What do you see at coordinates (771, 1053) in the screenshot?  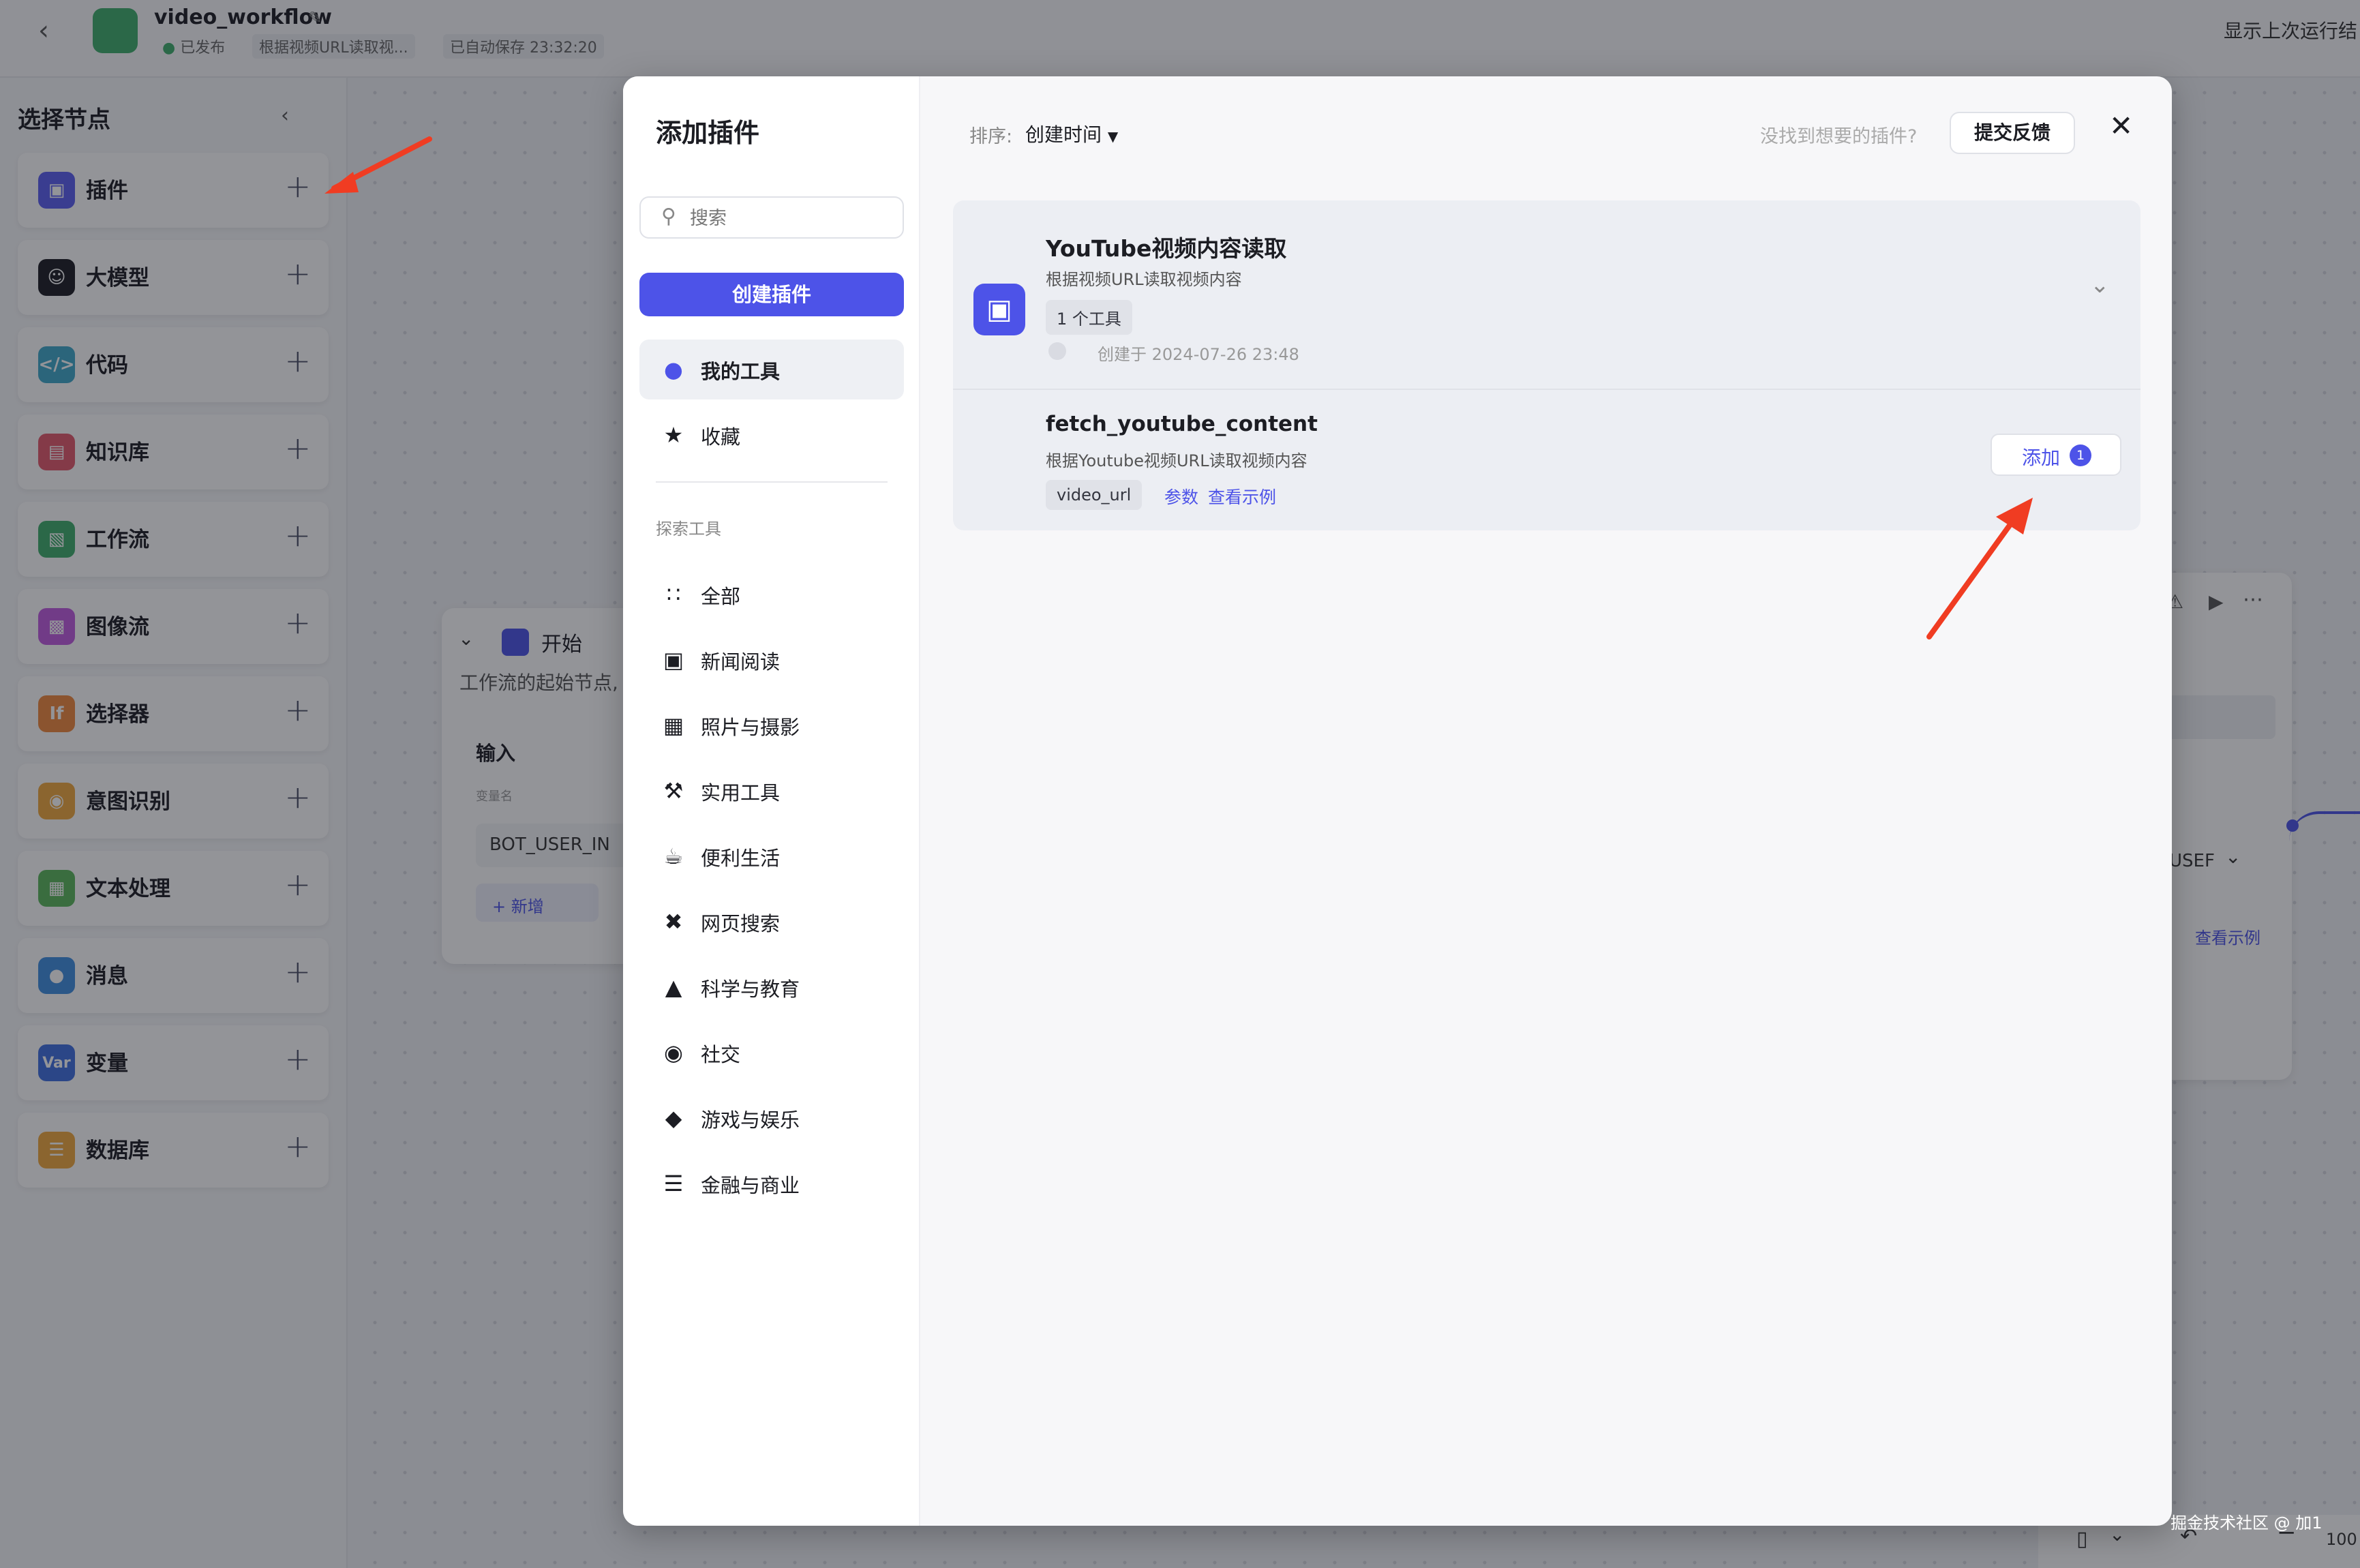 I see `category-social: ◉ 社交` at bounding box center [771, 1053].